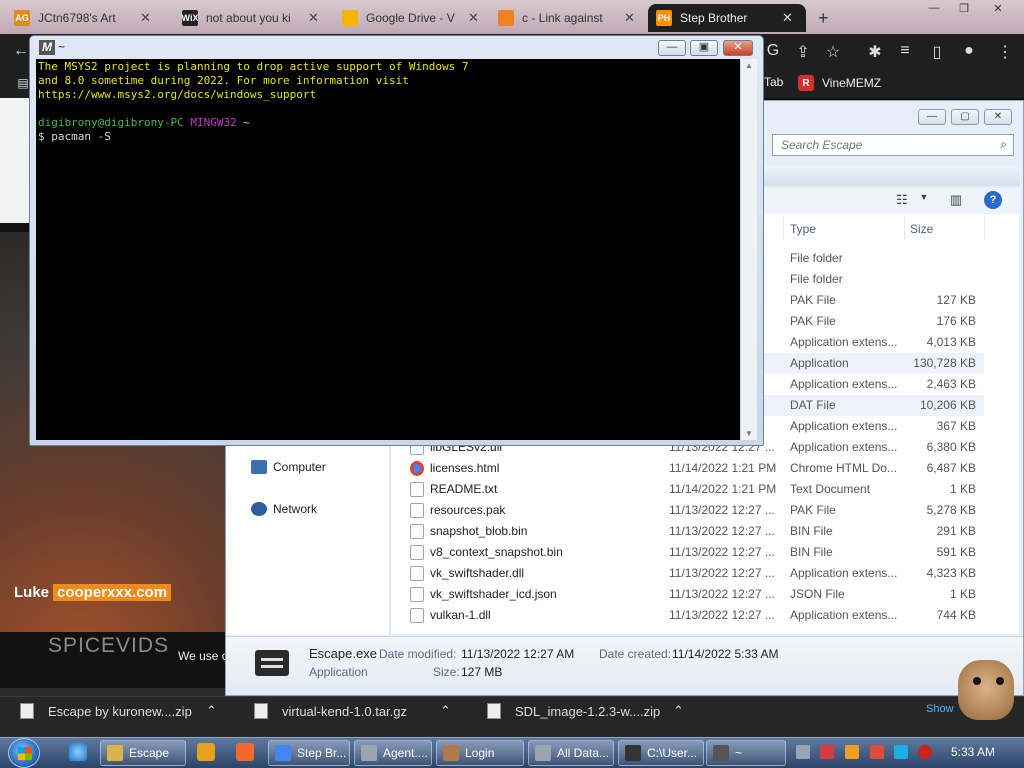 The image size is (1024, 768). Describe the element at coordinates (803, 752) in the screenshot. I see `tray-icon` at that location.